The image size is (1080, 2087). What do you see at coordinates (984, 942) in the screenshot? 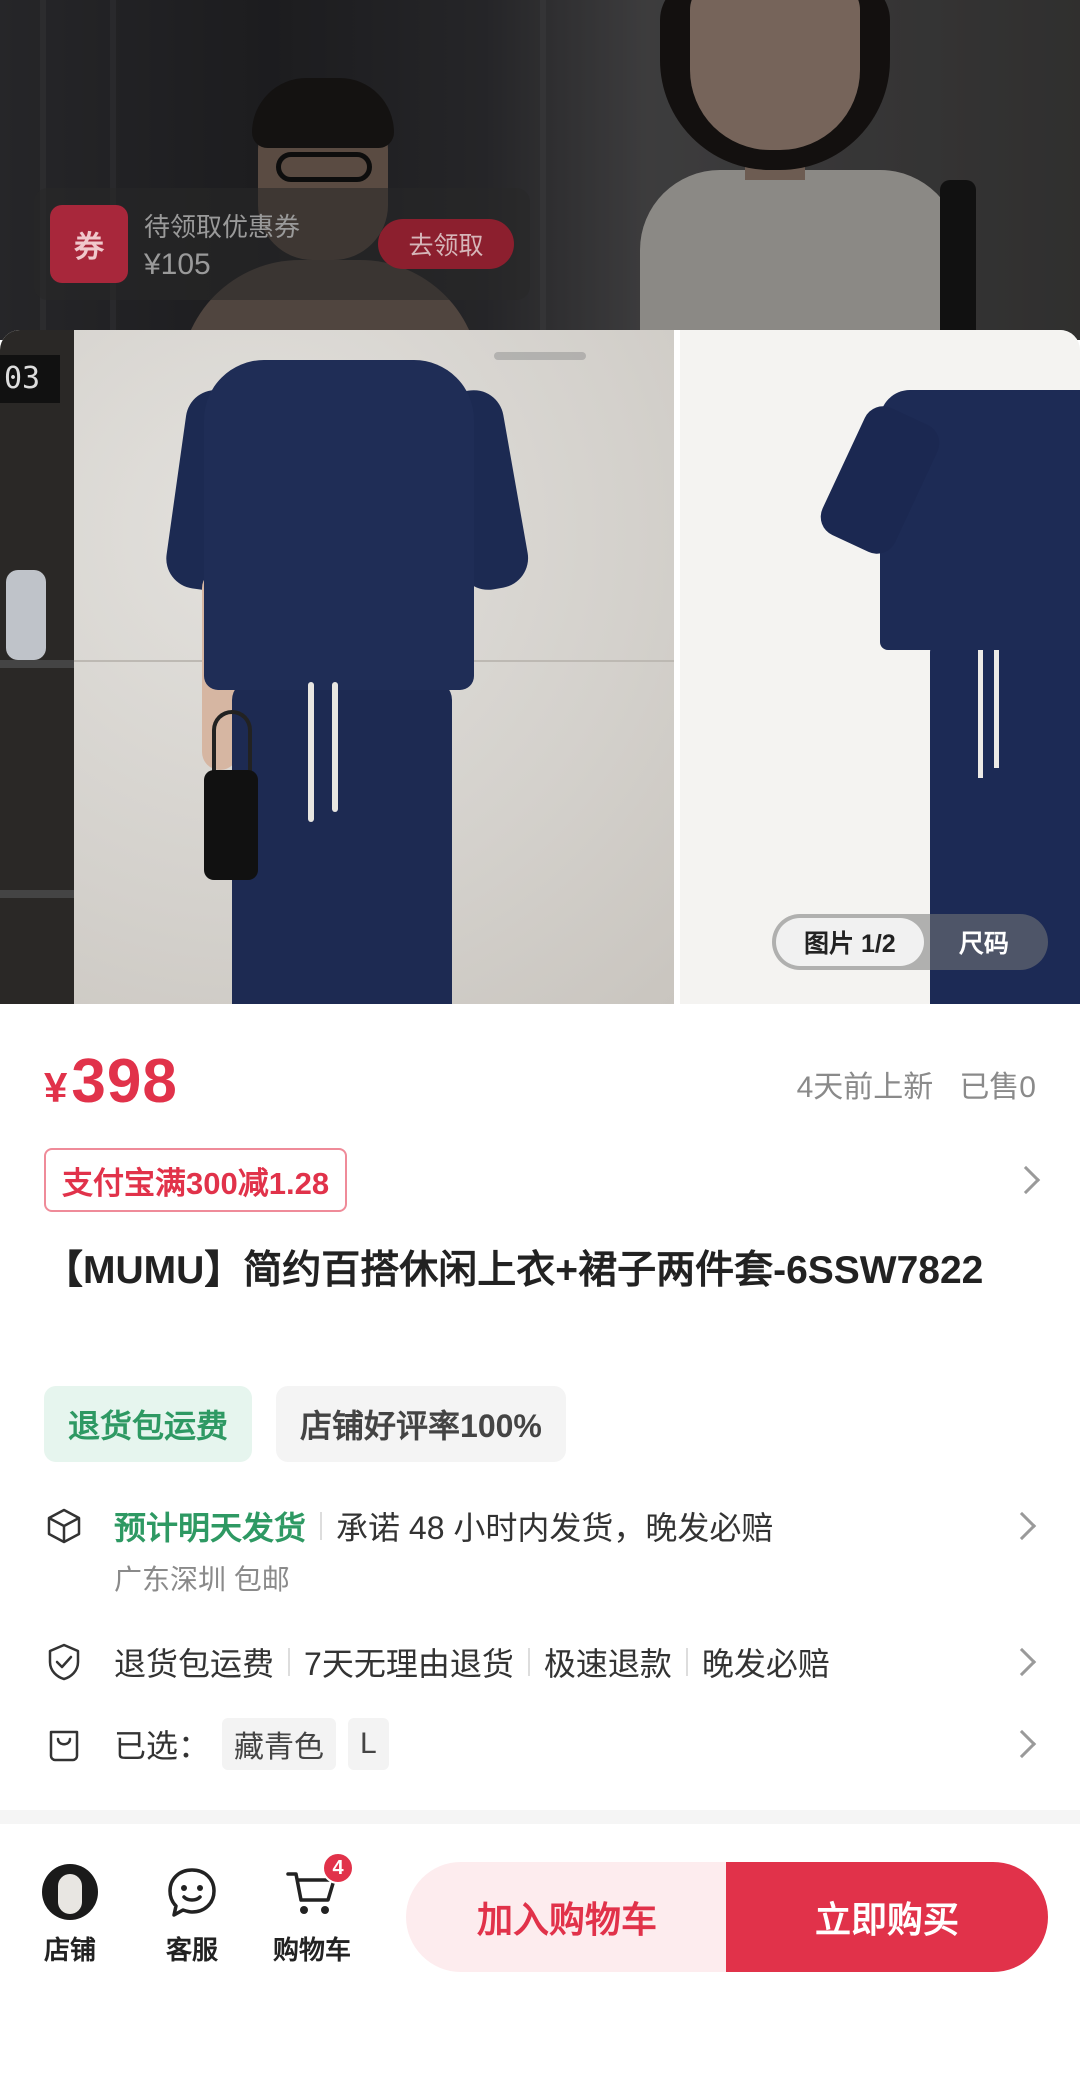
I see `tab-size: 尺码` at bounding box center [984, 942].